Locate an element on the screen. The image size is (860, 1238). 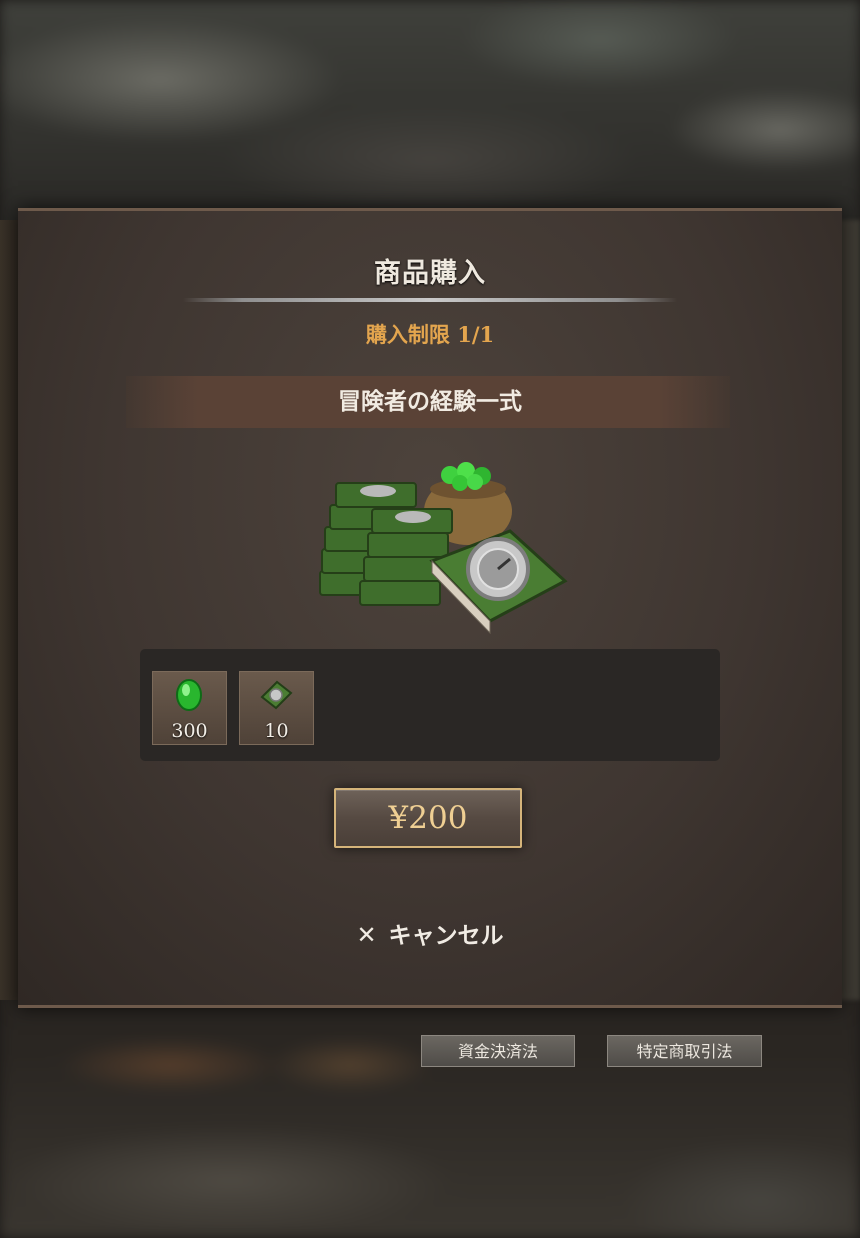
close-icon: ✕ is located at coordinates (366, 935).